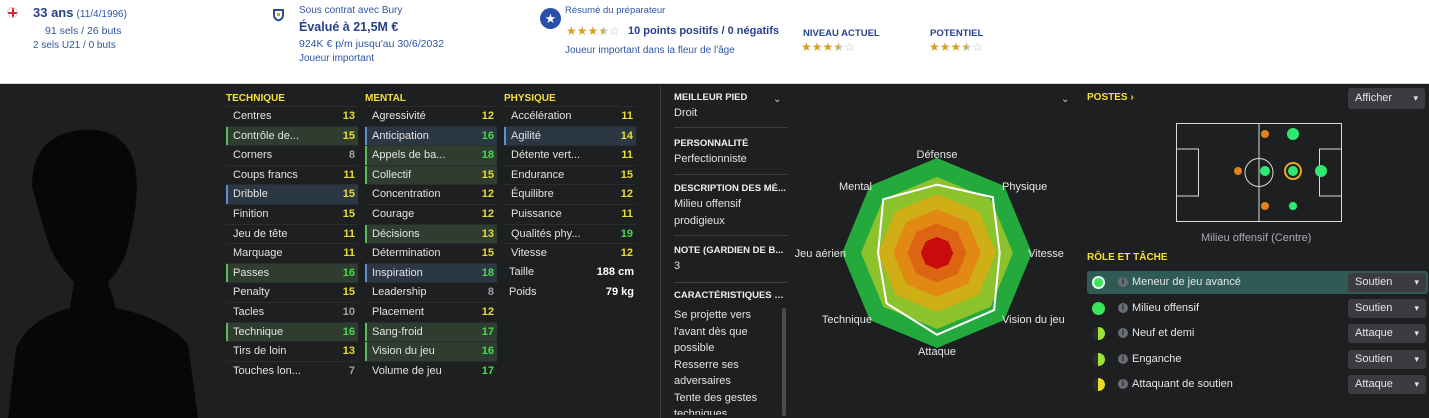 Image resolution: width=1429 pixels, height=418 pixels. Describe the element at coordinates (292, 135) in the screenshot. I see `attribute-row: Contrôle de... 15` at that location.